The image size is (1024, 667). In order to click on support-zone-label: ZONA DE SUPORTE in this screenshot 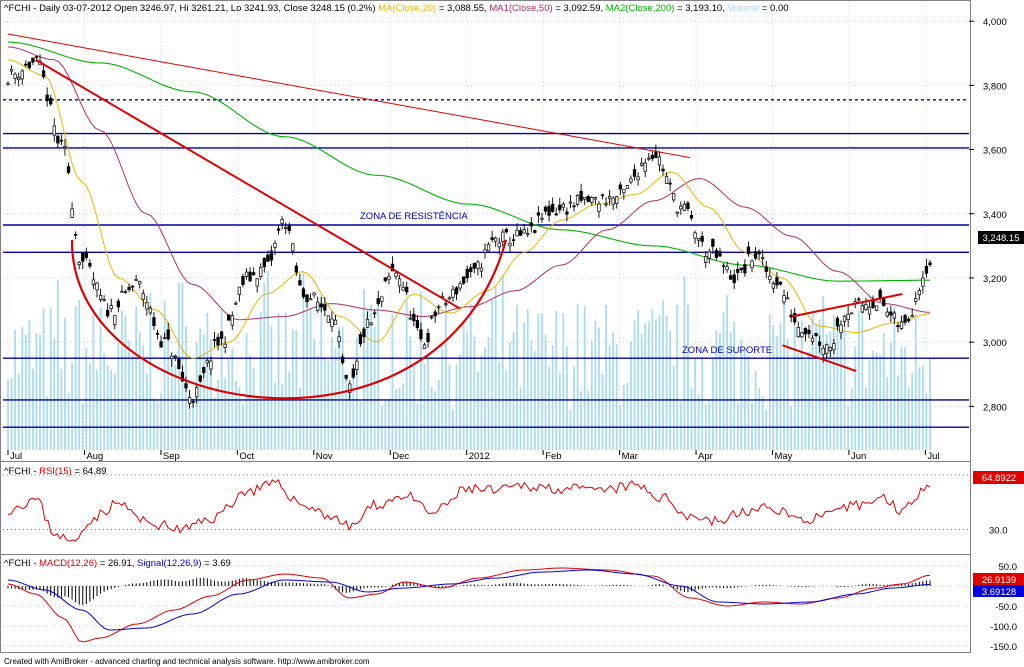, I will do `click(727, 350)`.